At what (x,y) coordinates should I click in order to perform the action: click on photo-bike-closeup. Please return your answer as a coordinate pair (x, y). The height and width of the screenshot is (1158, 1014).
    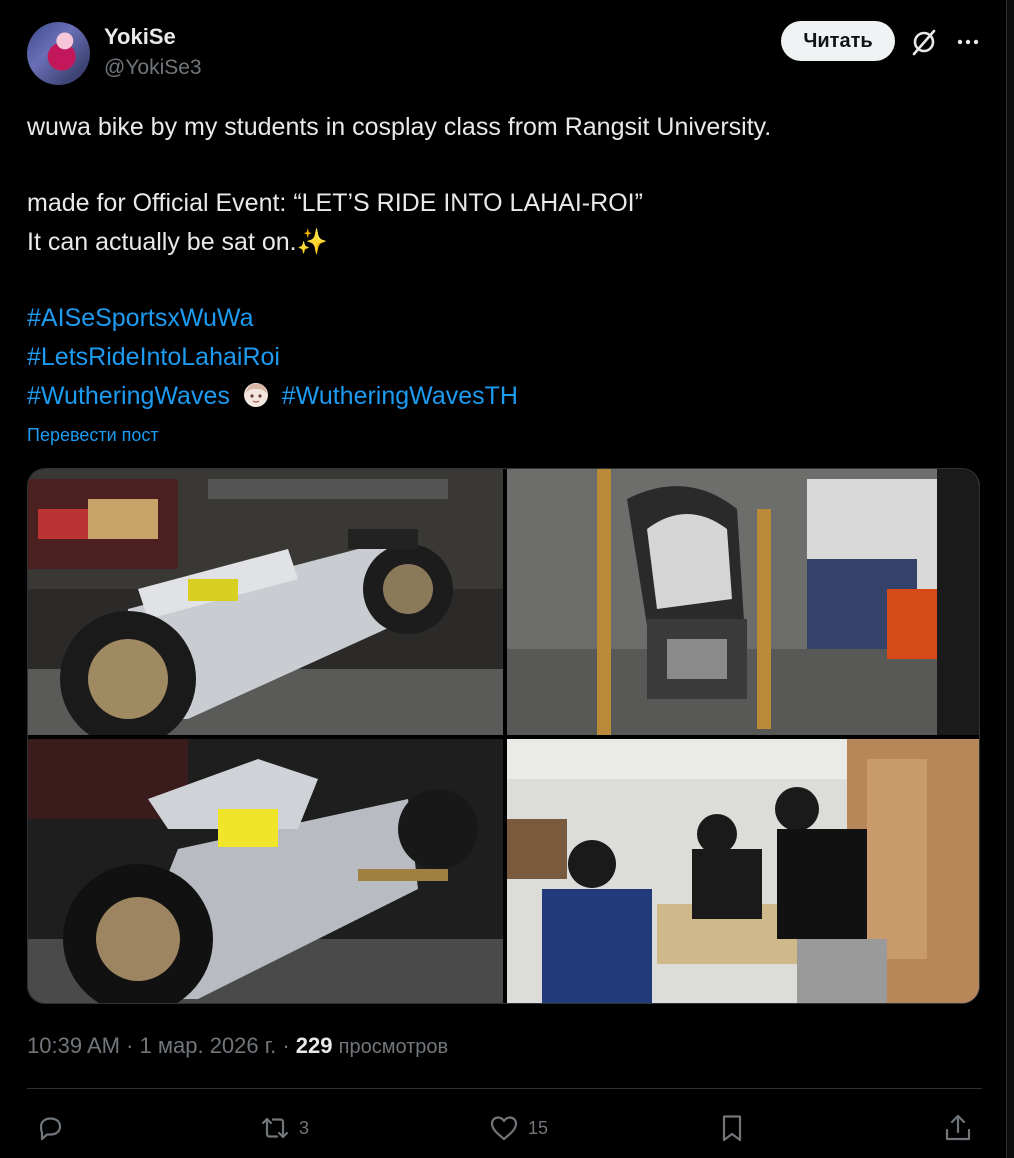
    Looking at the image, I should click on (265, 871).